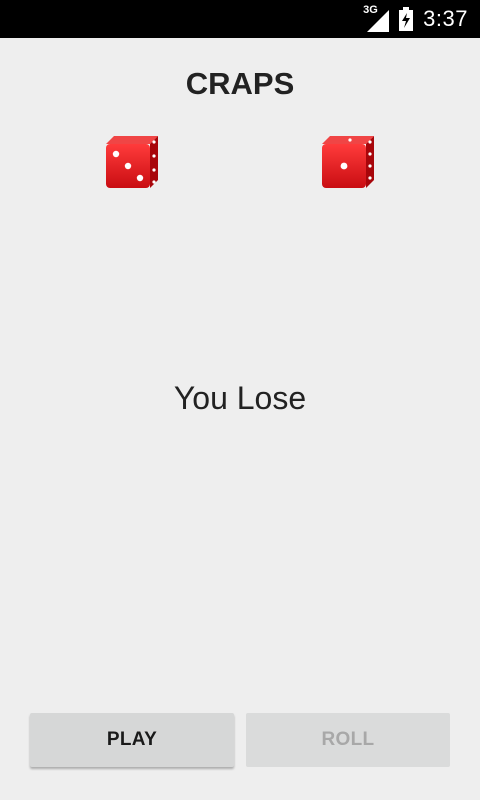 The width and height of the screenshot is (480, 800). What do you see at coordinates (132, 162) in the screenshot?
I see `die-left-icon` at bounding box center [132, 162].